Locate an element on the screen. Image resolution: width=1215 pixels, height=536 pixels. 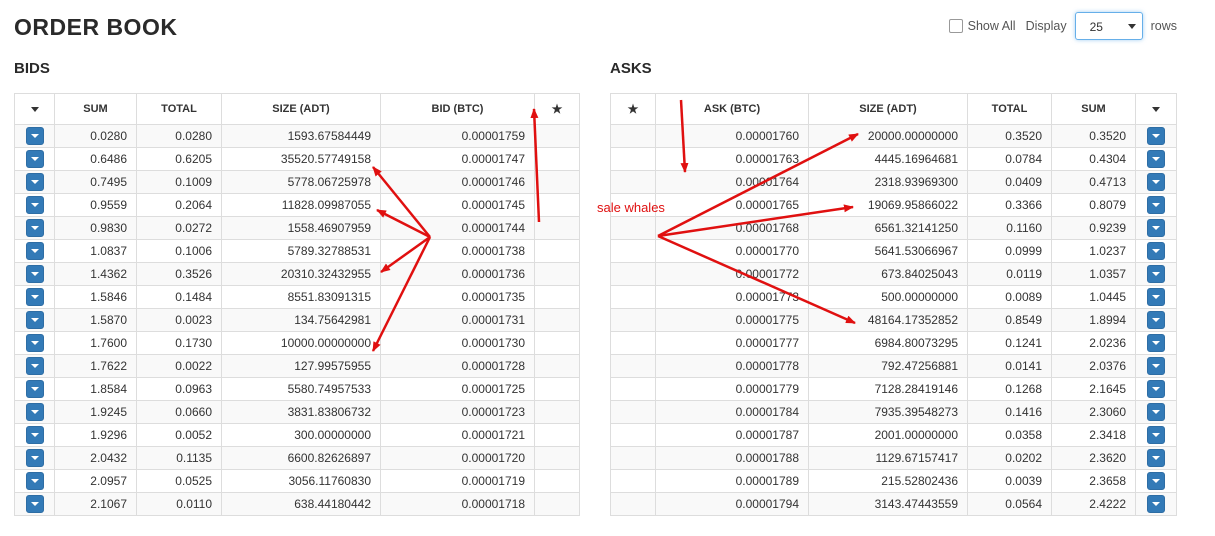
arrow-down-asks is located at coordinates (684, 136).